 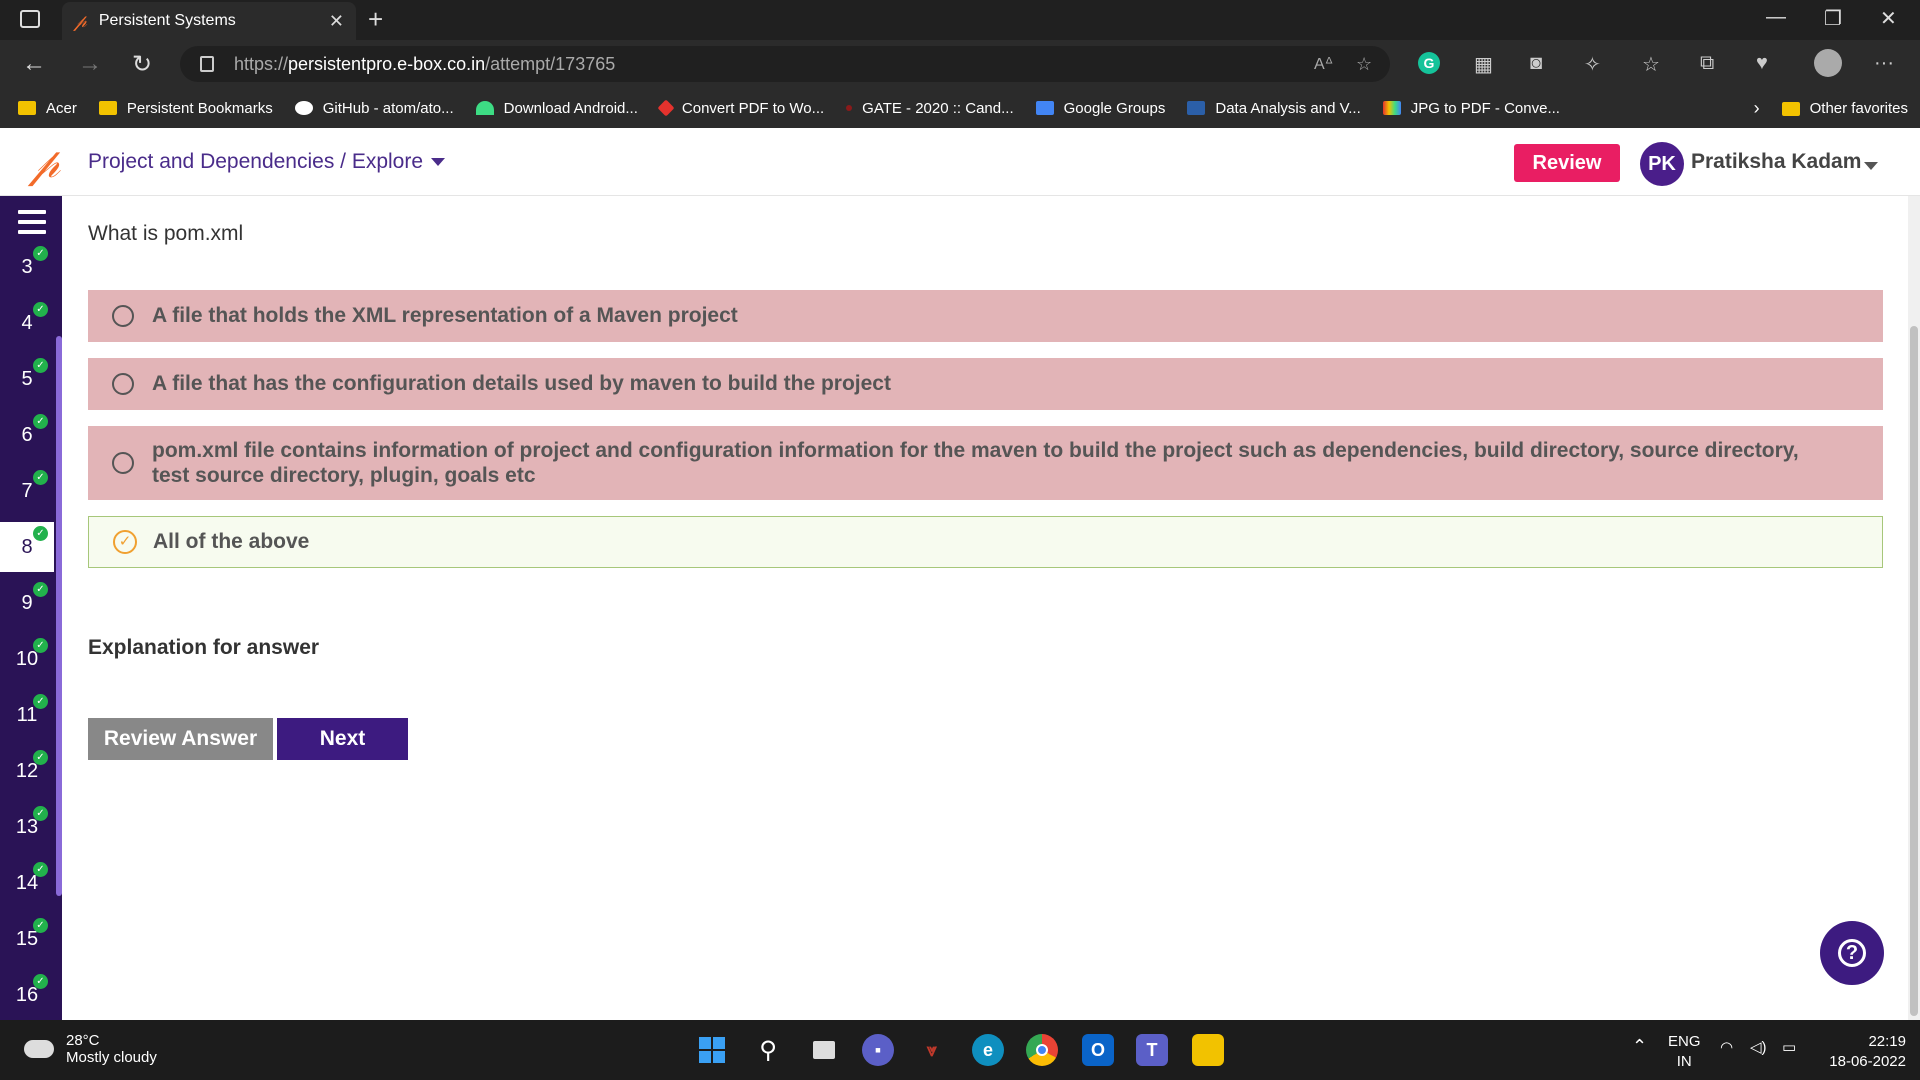 I want to click on close-window-icon: ✕, so click(x=1888, y=18).